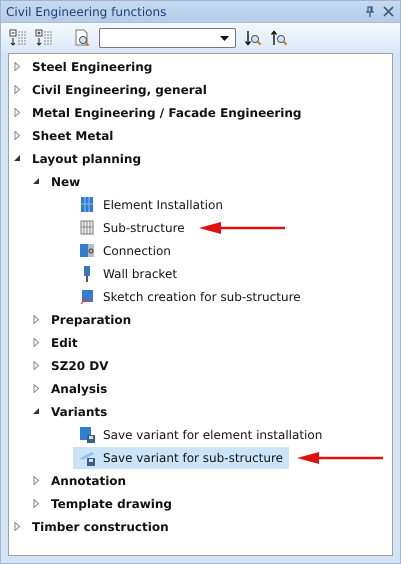 Image resolution: width=401 pixels, height=564 pixels. Describe the element at coordinates (79, 365) in the screenshot. I see `tree-node: SZ20 DV` at that location.